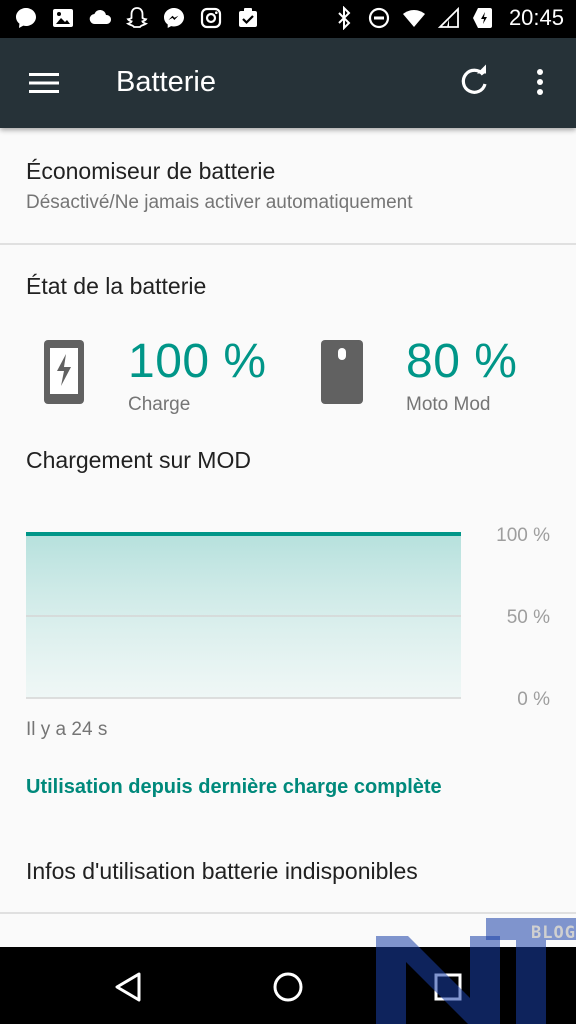 This screenshot has width=576, height=1024. I want to click on navigation-bar, so click(288, 985).